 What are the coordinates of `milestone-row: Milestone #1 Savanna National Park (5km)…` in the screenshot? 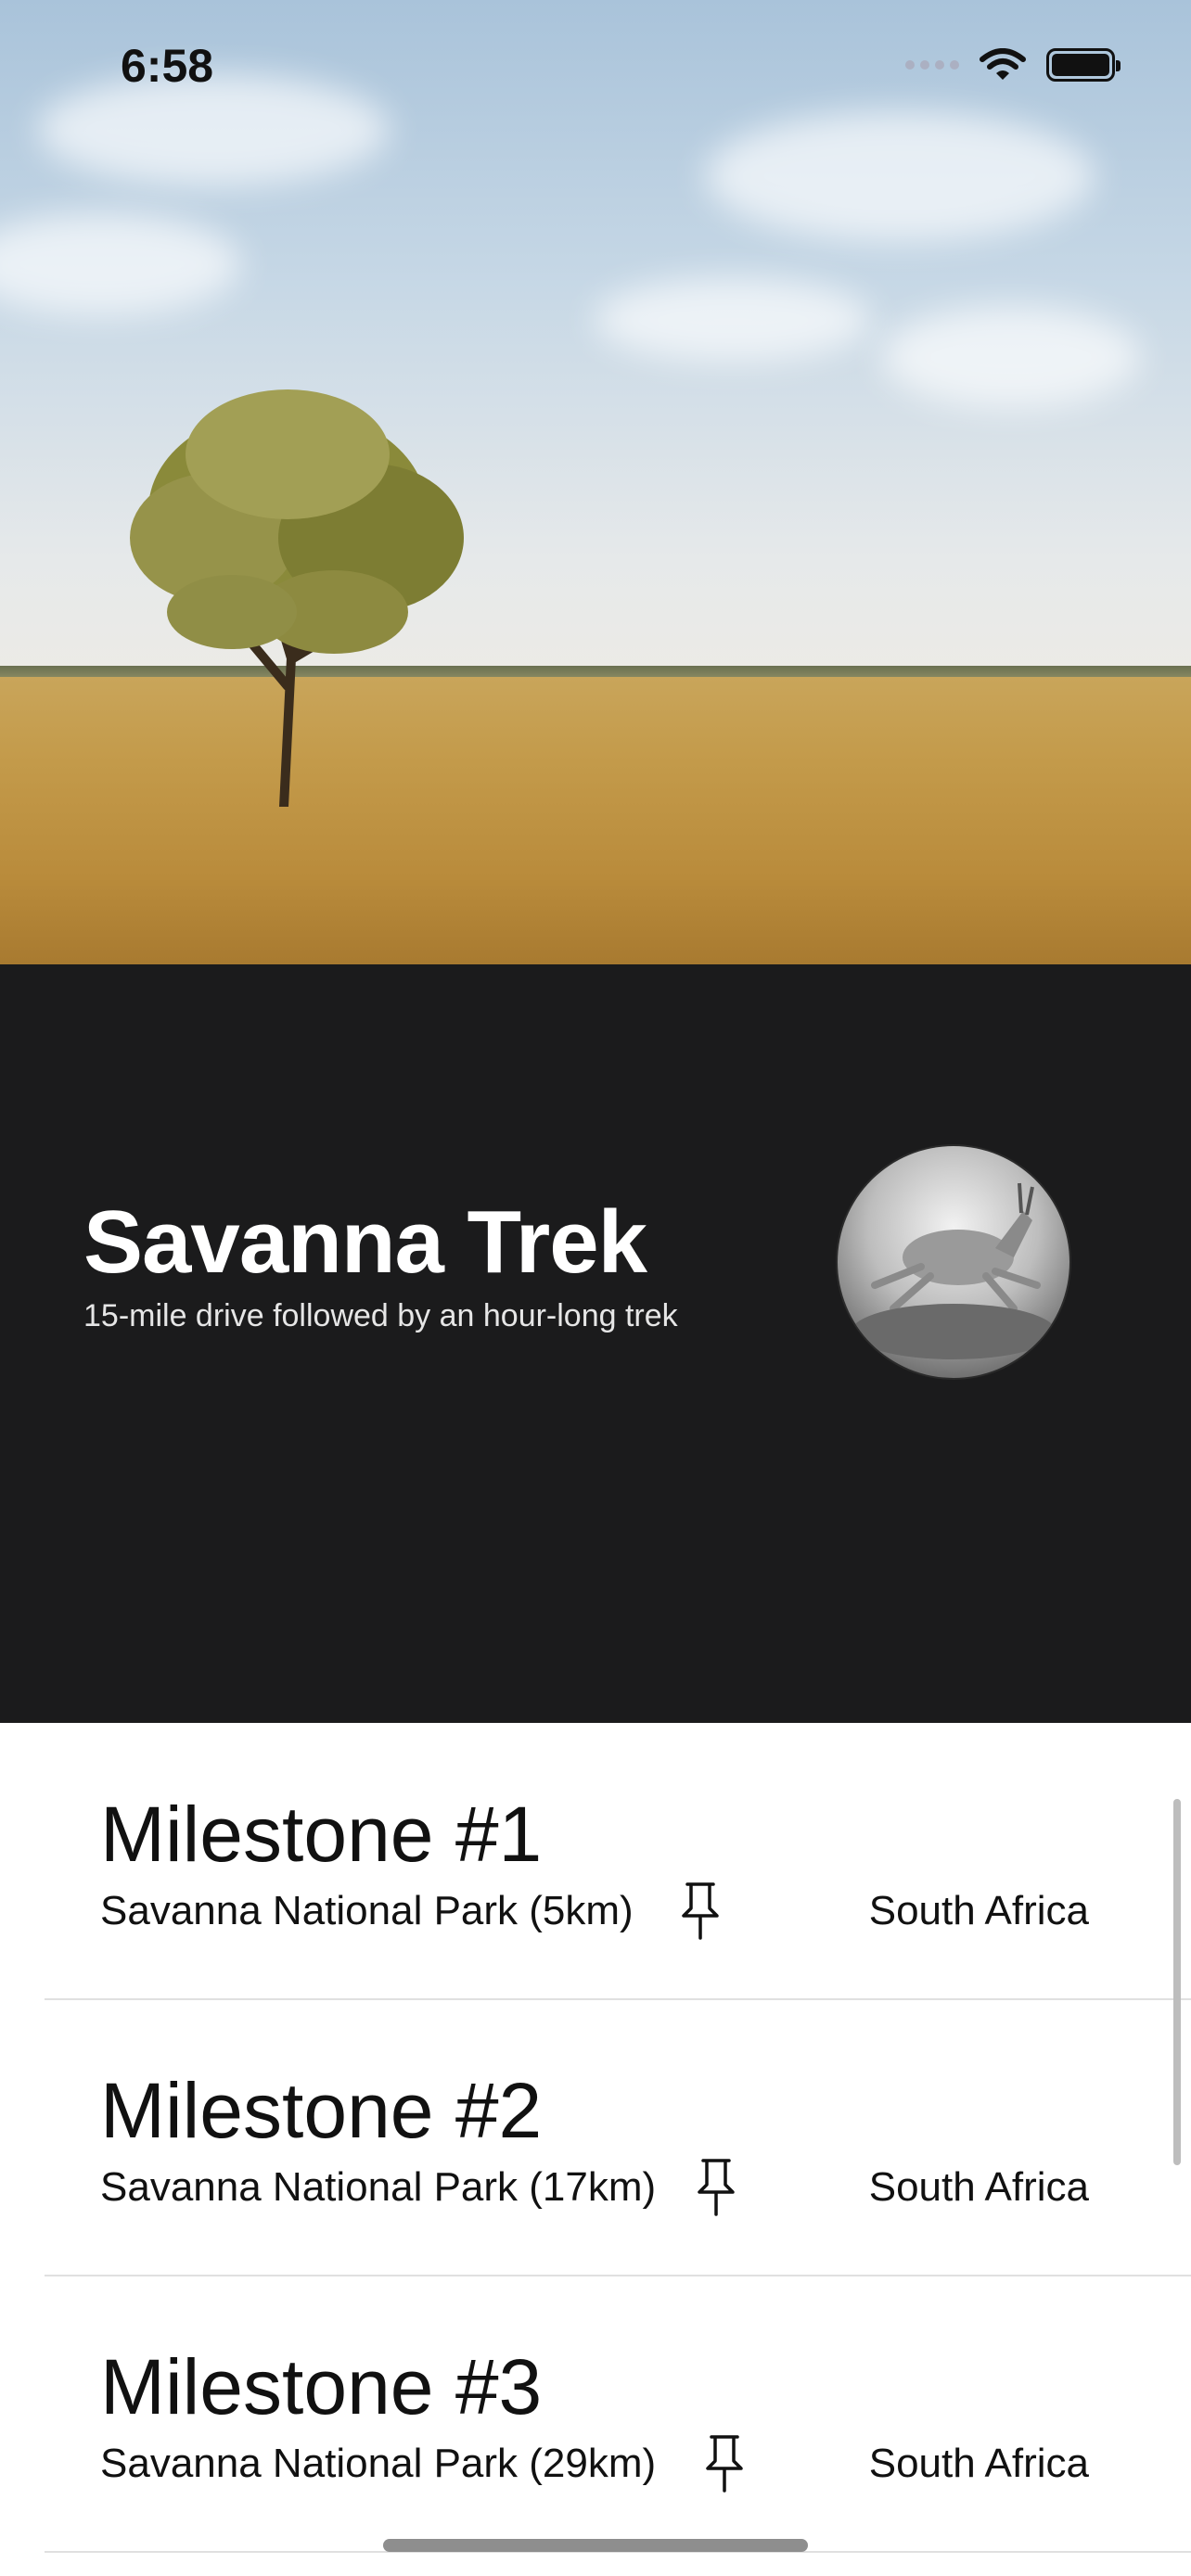 It's located at (595, 1861).